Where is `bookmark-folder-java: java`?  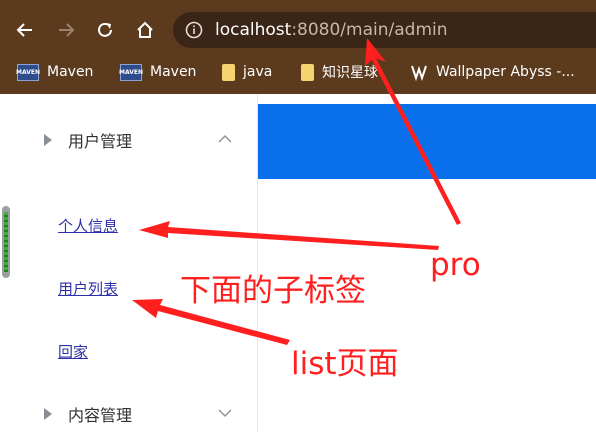
bookmark-folder-java: java is located at coordinates (247, 72).